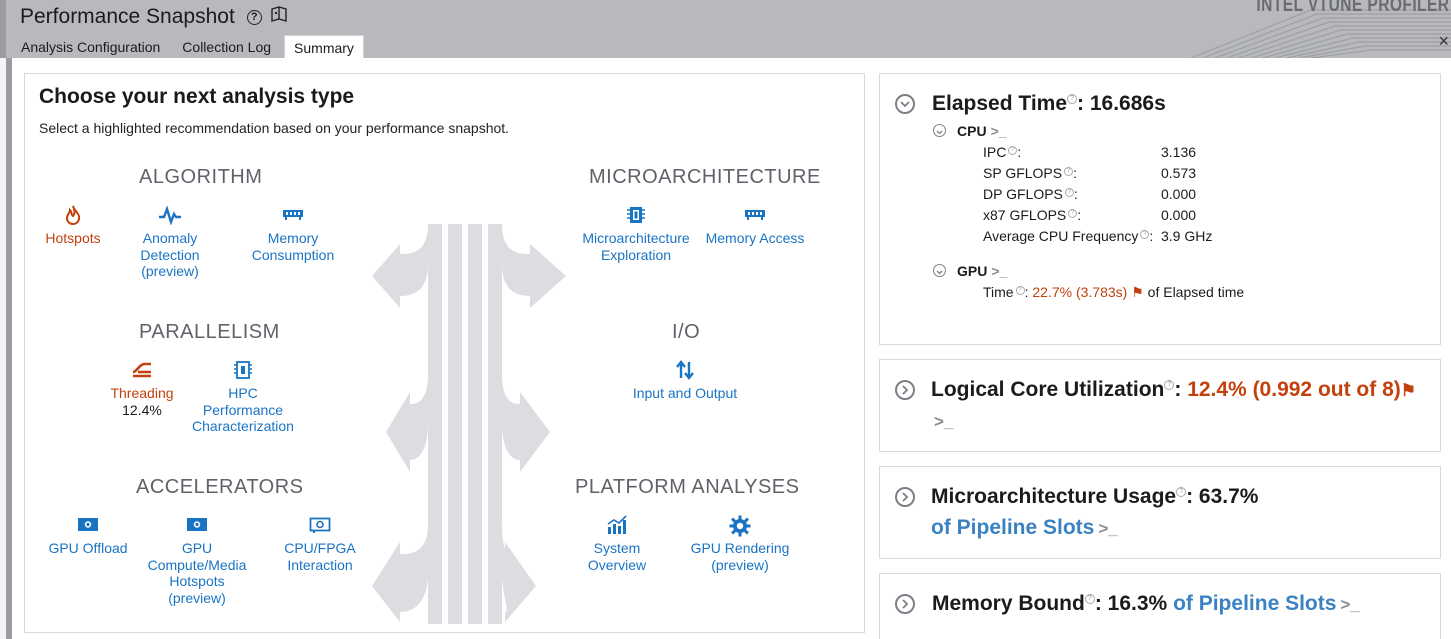 The image size is (1451, 639). Describe the element at coordinates (1146, 603) in the screenshot. I see `memory-bound-metric: Memory Bound?: 16.3% of Pipeline Slots >_` at that location.